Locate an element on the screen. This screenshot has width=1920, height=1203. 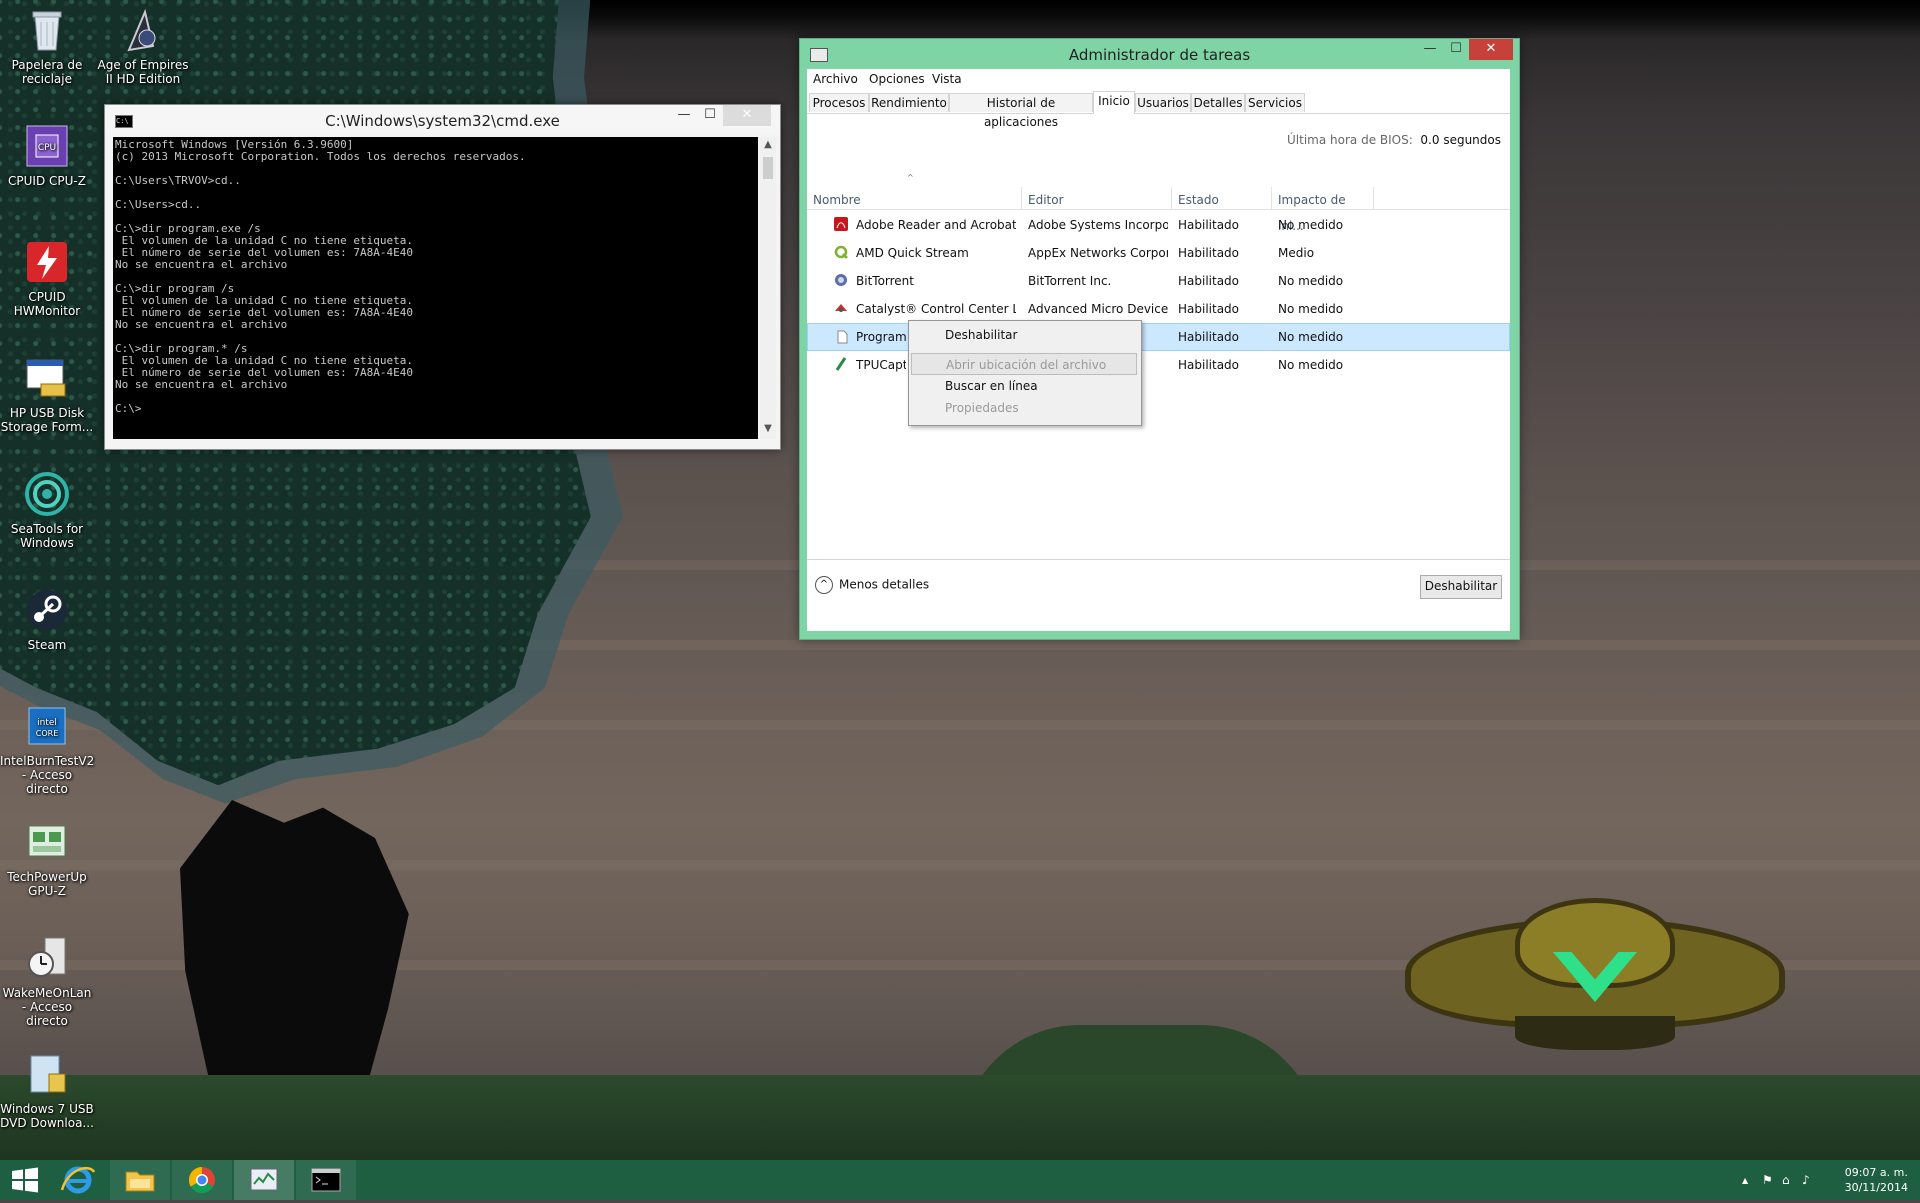
column-editor: Editor is located at coordinates (1097, 198).